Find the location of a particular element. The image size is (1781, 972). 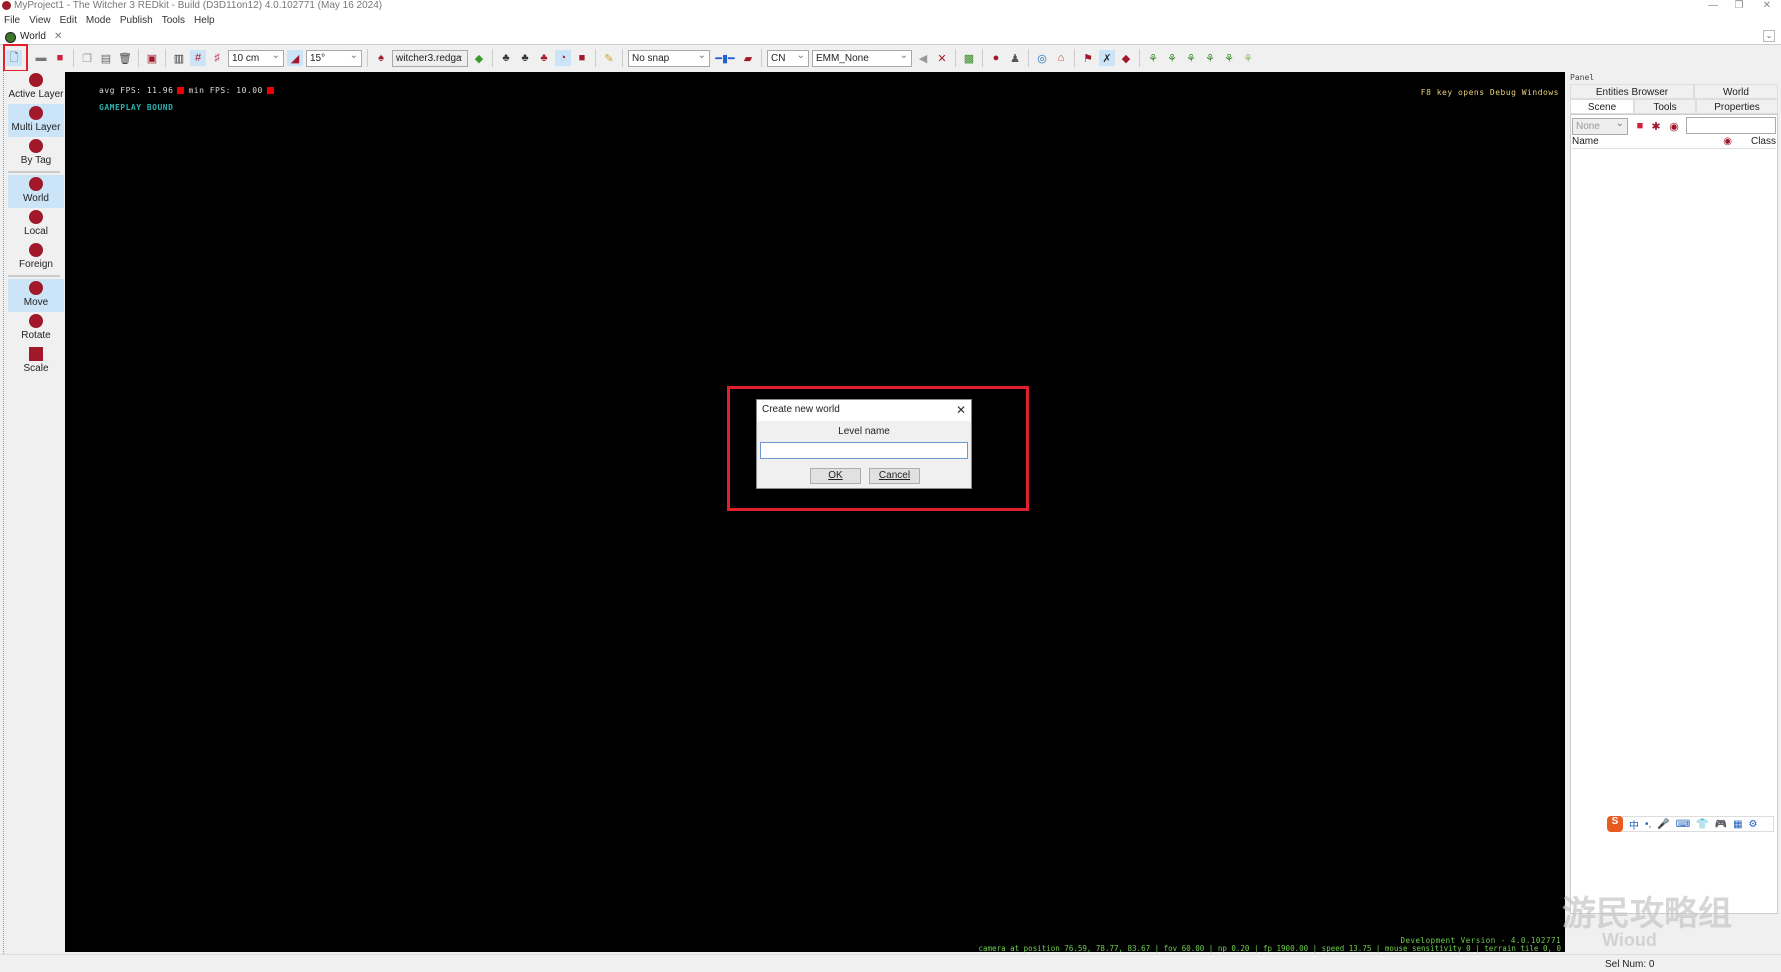

tab-entities-browser: Entities Browser is located at coordinates (1632, 91).